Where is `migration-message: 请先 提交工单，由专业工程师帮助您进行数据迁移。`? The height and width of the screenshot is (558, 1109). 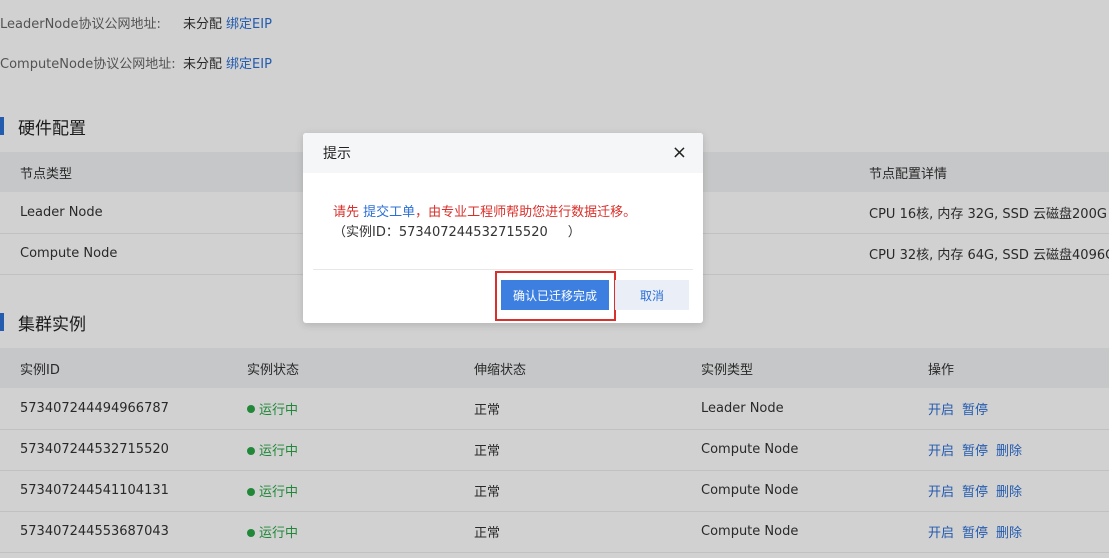 migration-message: 请先 提交工单，由专业工程师帮助您进行数据迁移。 is located at coordinates (518, 213).